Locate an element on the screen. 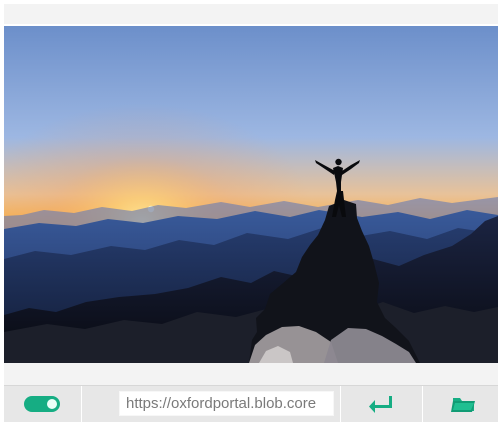 The height and width of the screenshot is (426, 502). top-empty-bar is located at coordinates (251, 14).